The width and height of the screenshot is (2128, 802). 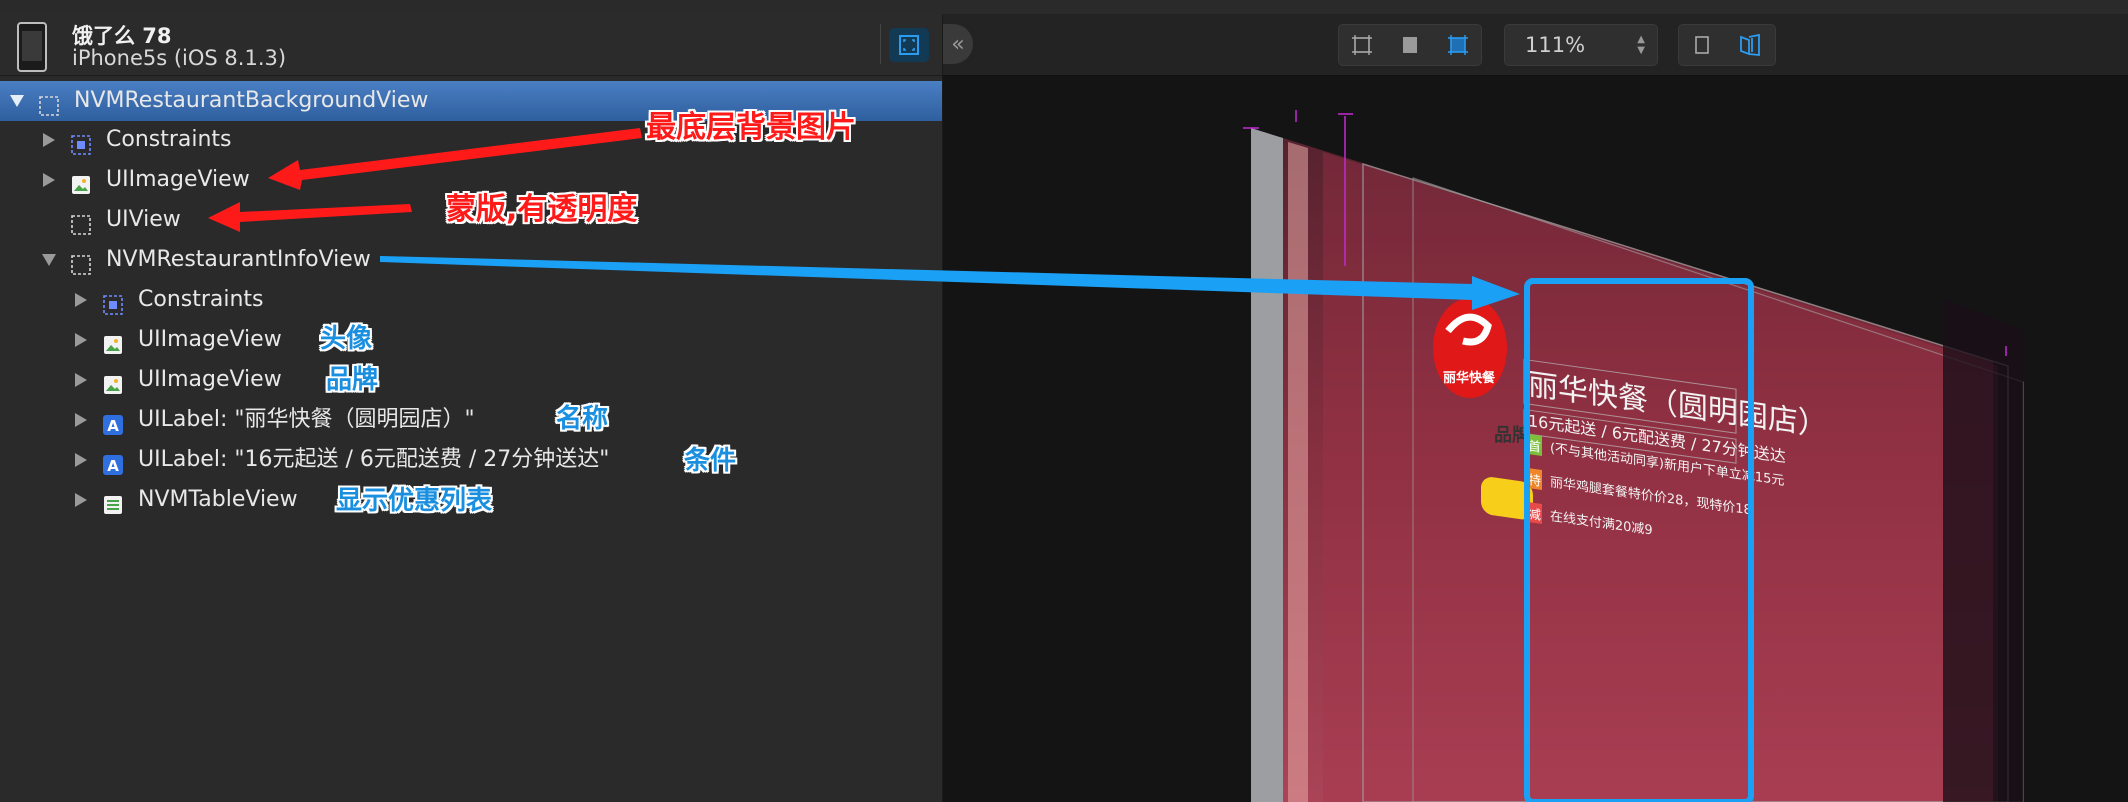 What do you see at coordinates (374, 459) in the screenshot?
I see `tree-row-label: UILabel: "16元起送 / 6元配送费 / 27分钟送达"` at bounding box center [374, 459].